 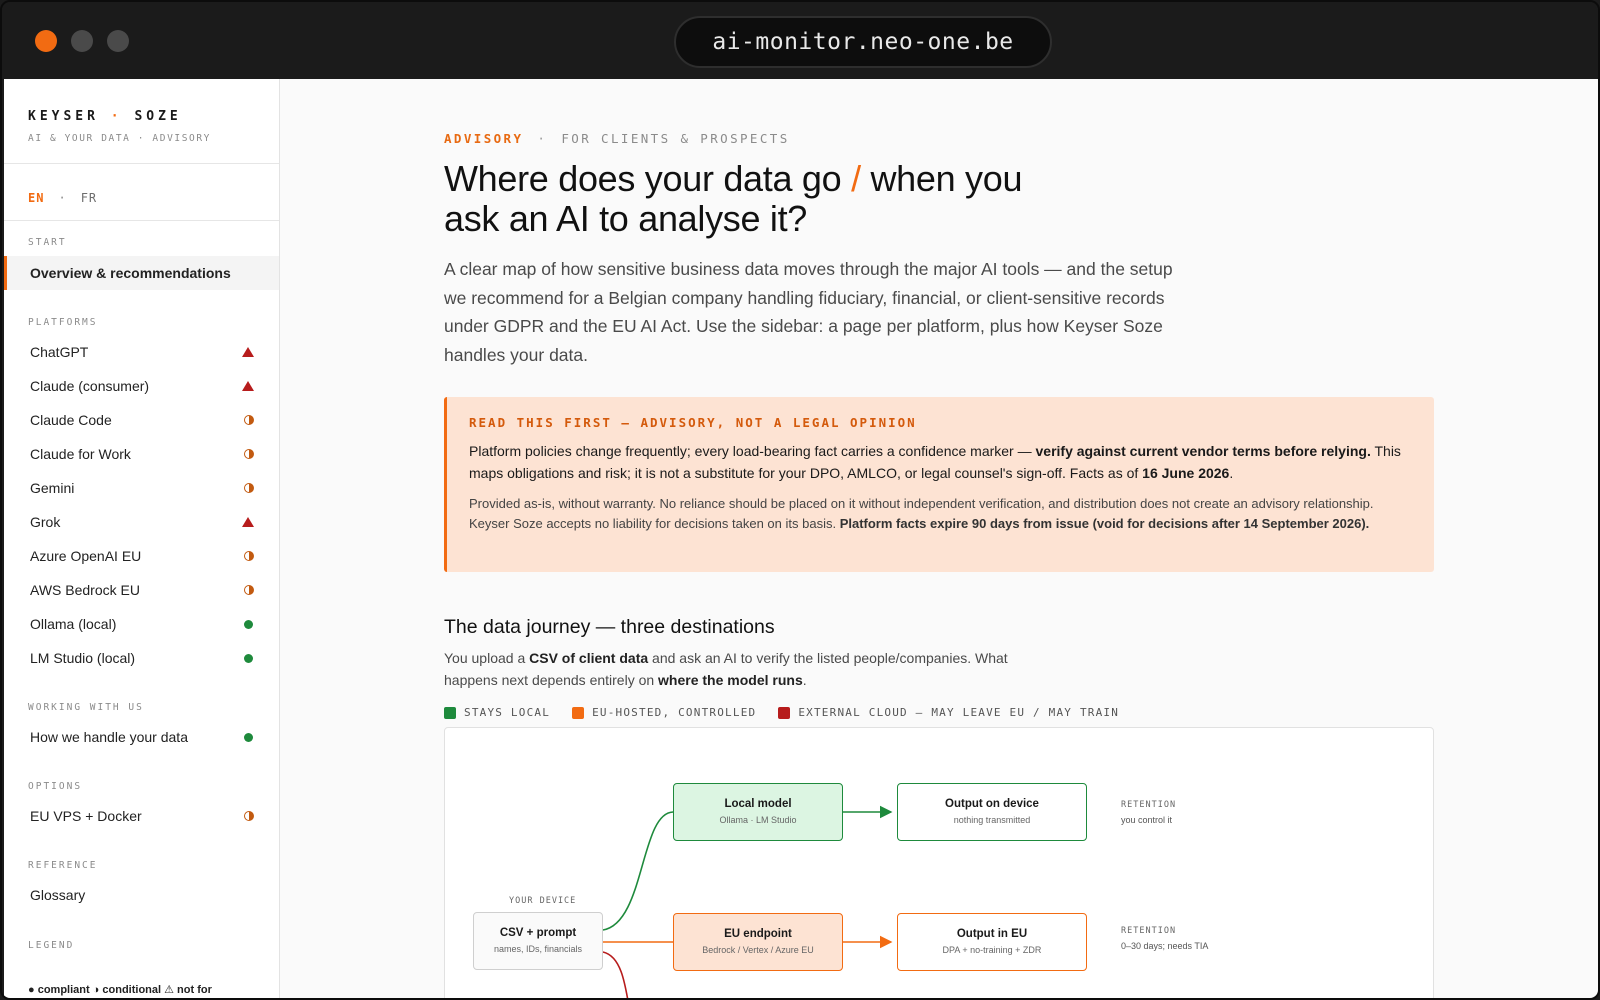 I want to click on title-slash: /, so click(x=856, y=178).